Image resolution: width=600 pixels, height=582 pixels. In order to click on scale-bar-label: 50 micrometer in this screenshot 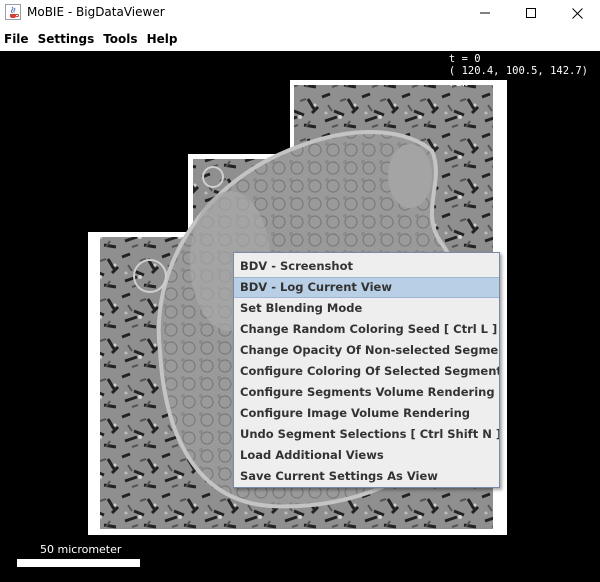, I will do `click(81, 549)`.